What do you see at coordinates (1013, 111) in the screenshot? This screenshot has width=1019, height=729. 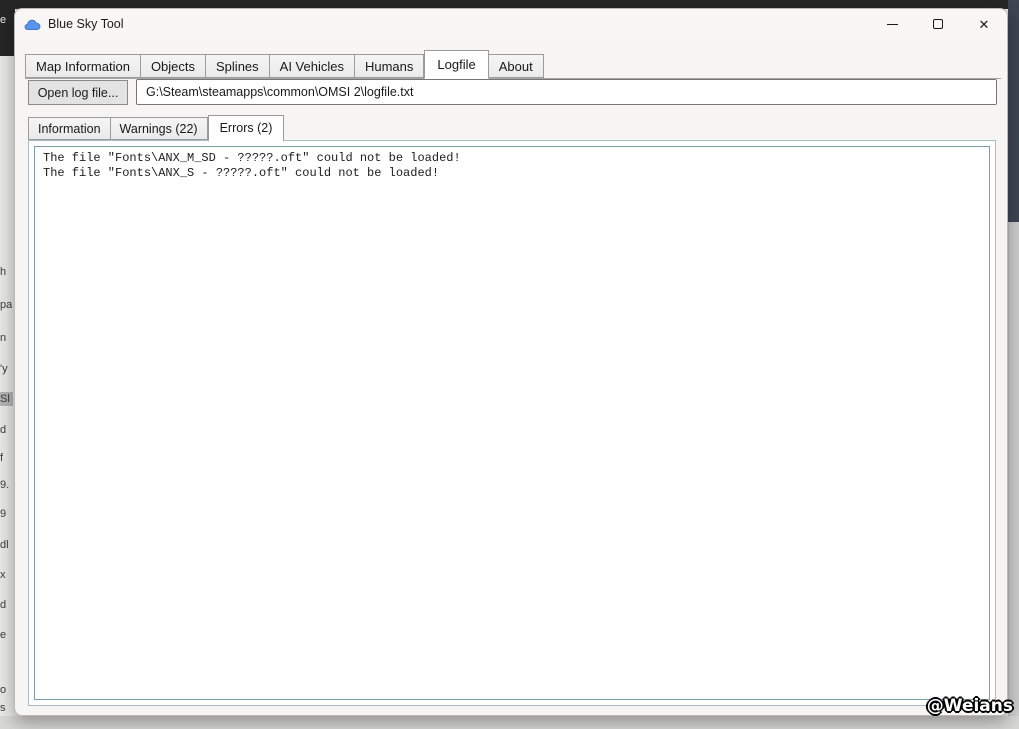 I see `backdrop-topright-block` at bounding box center [1013, 111].